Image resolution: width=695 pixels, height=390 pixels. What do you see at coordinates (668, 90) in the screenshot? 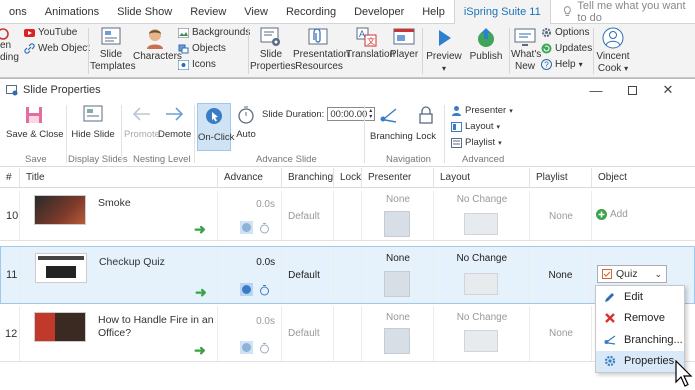
I see `close-button: ✕` at bounding box center [668, 90].